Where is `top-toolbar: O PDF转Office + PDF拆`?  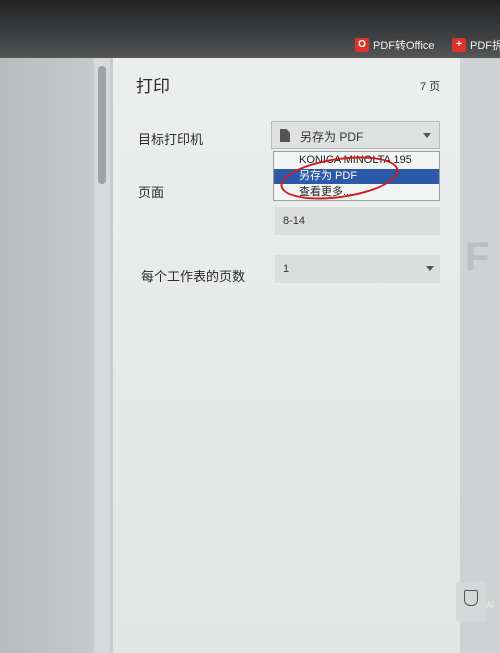
top-toolbar: O PDF转Office + PDF拆 is located at coordinates (250, 29).